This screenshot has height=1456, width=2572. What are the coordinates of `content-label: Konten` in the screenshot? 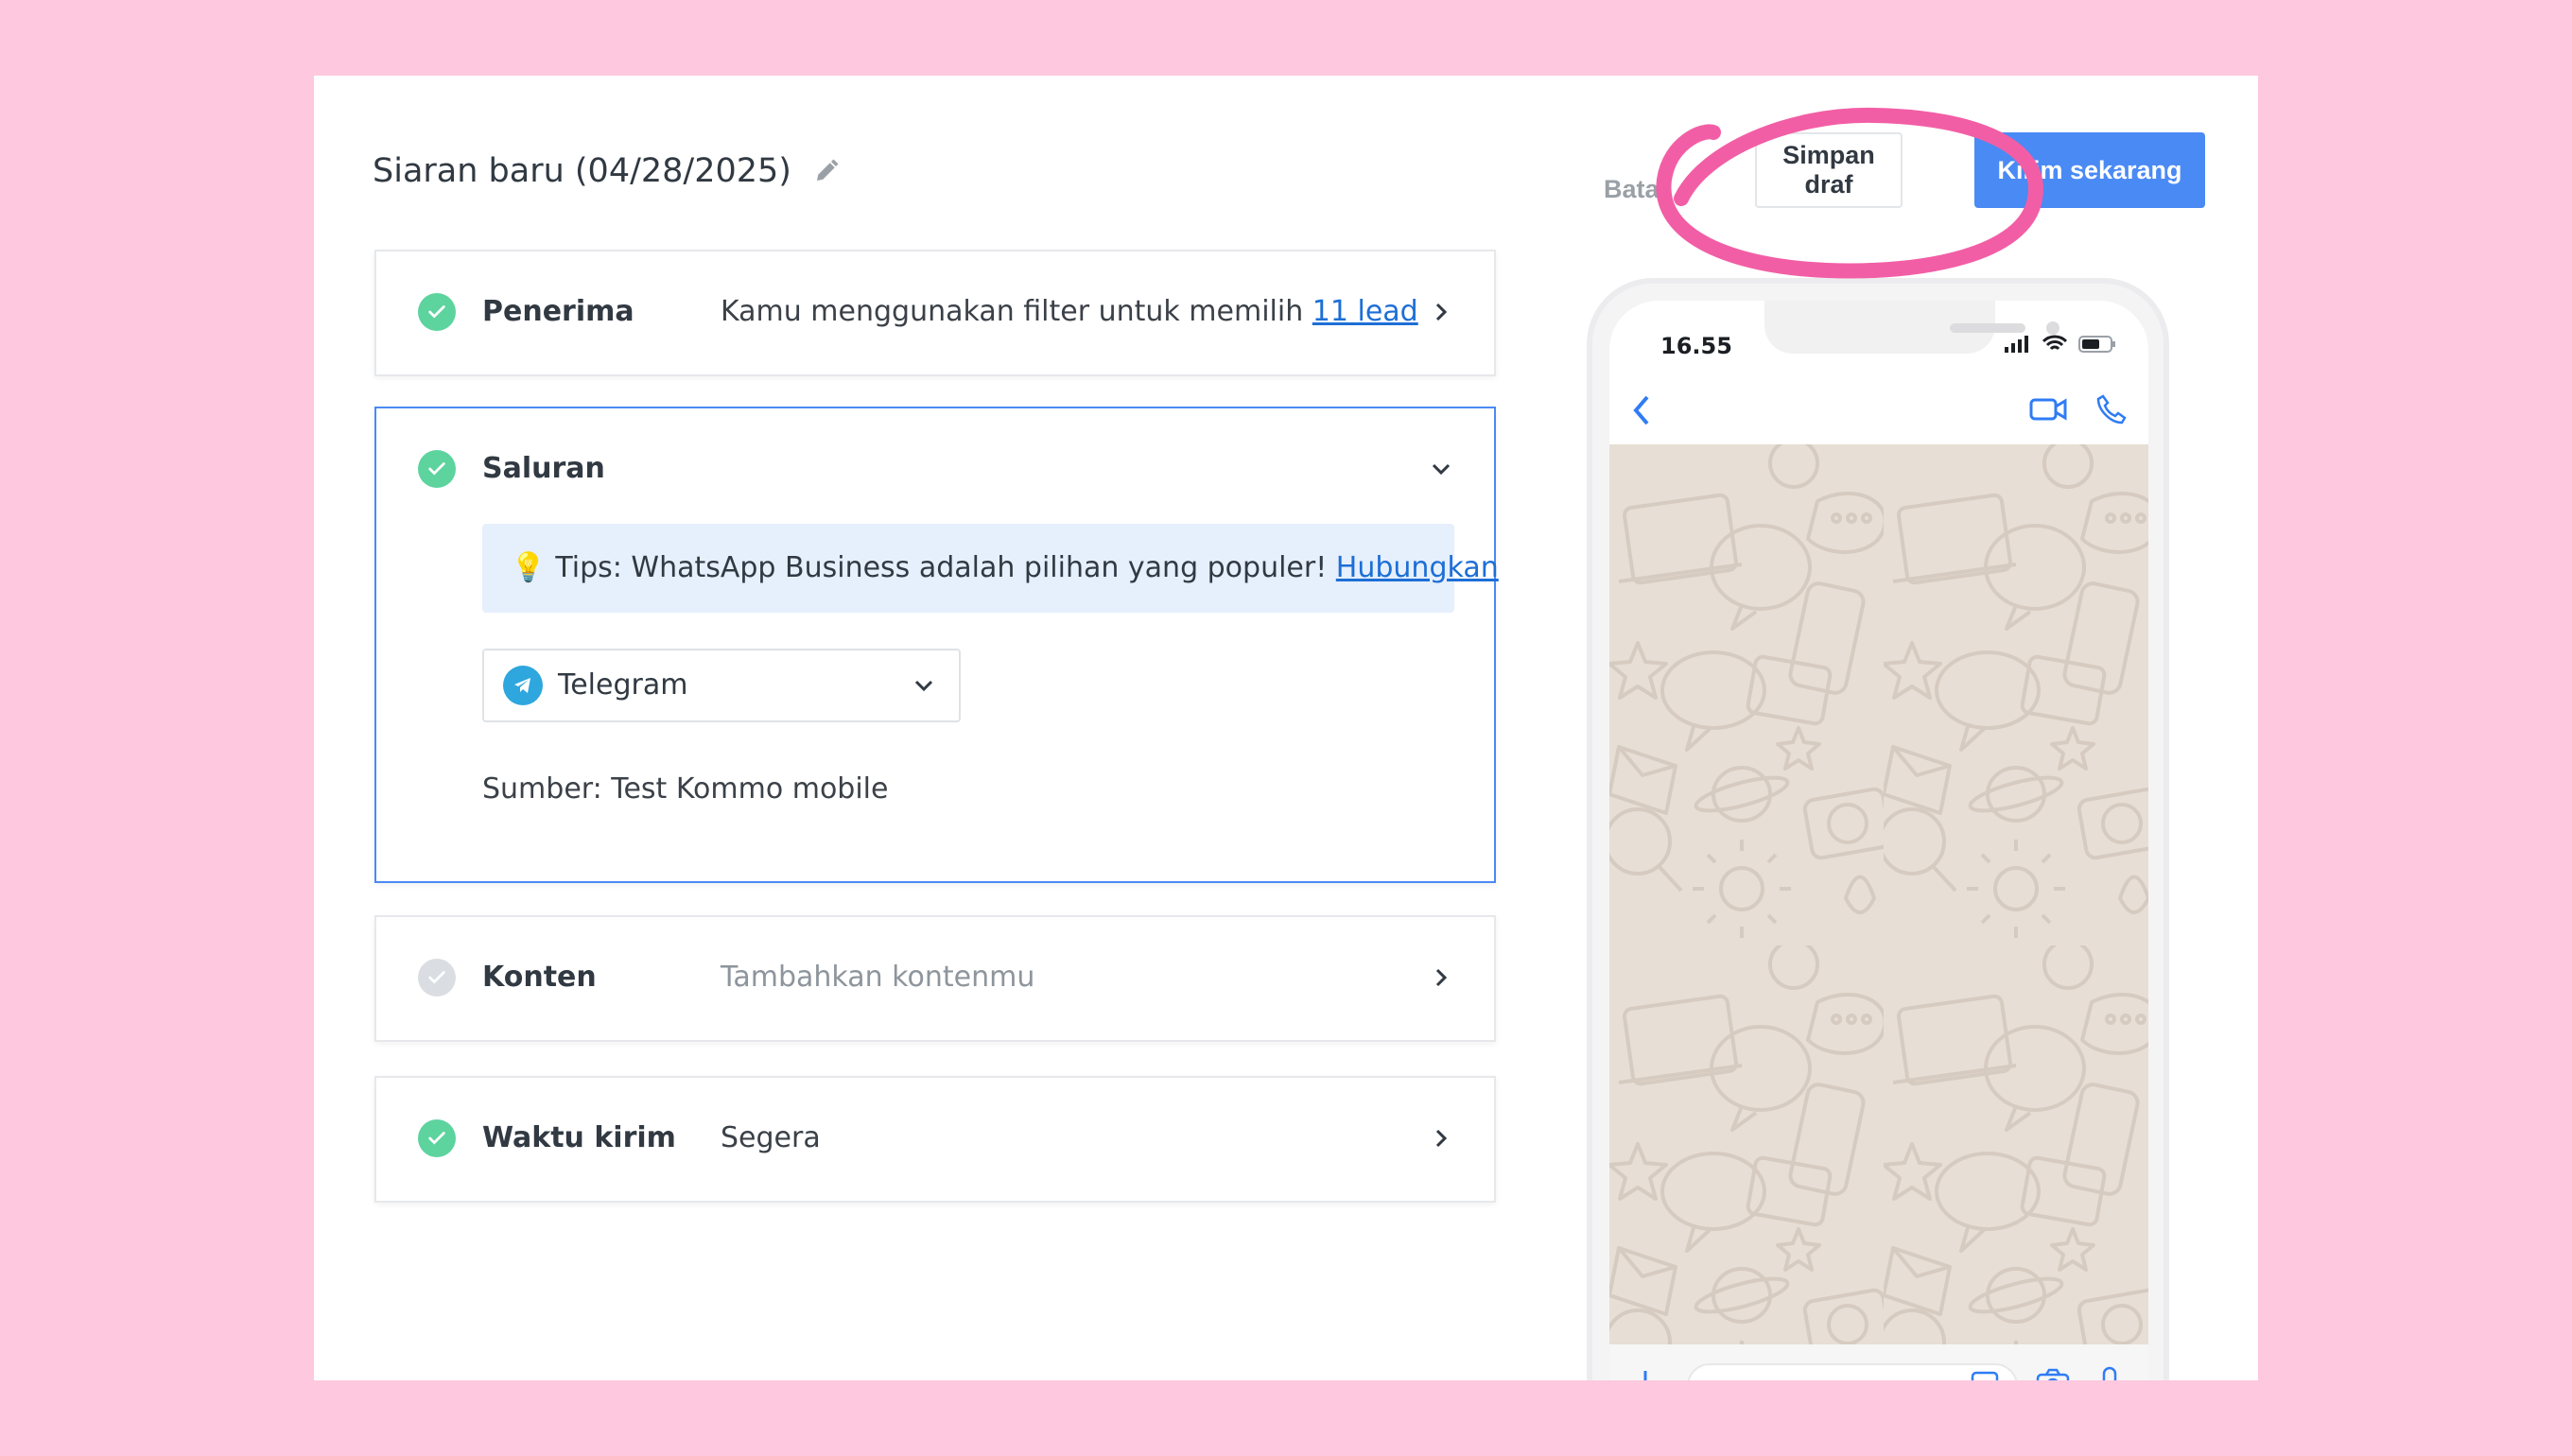 It's located at (539, 977).